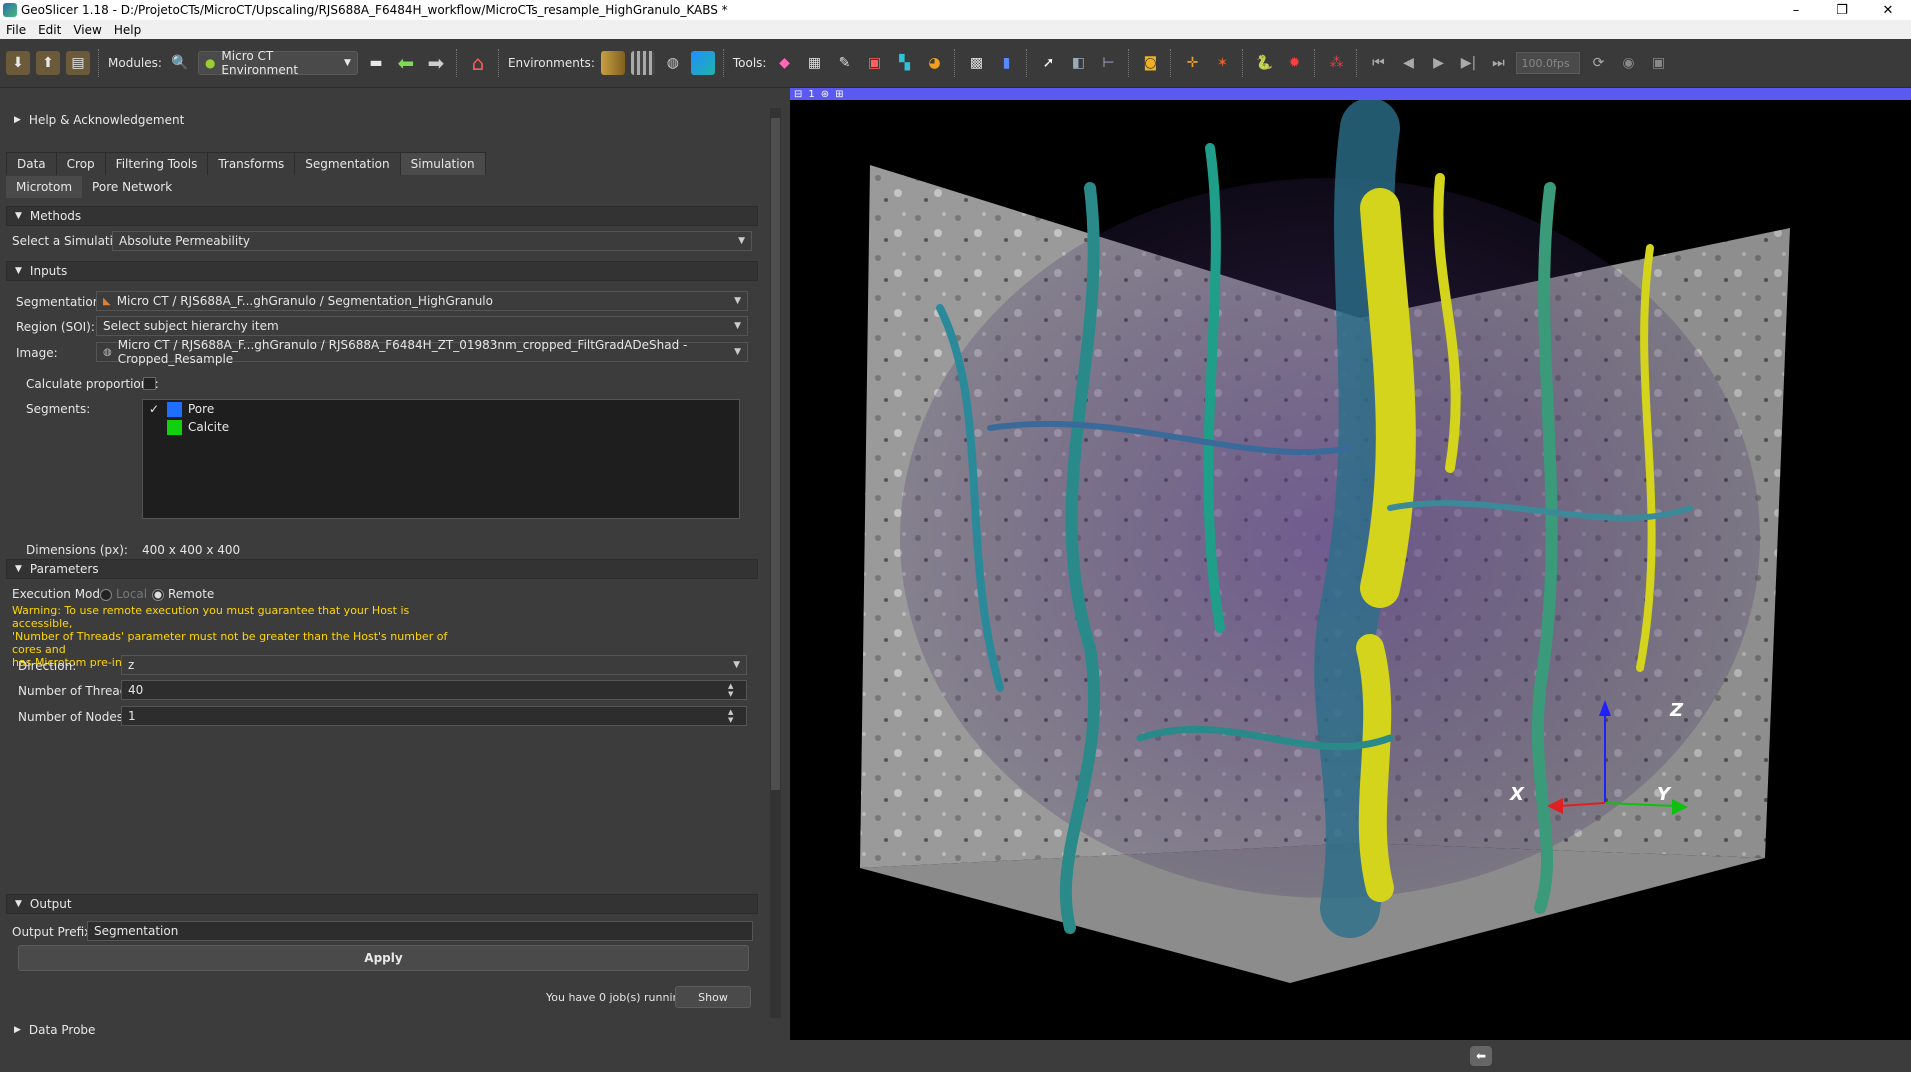 The width and height of the screenshot is (1911, 1072). What do you see at coordinates (420, 931) in the screenshot?
I see `output-prefix-input: Segmentation` at bounding box center [420, 931].